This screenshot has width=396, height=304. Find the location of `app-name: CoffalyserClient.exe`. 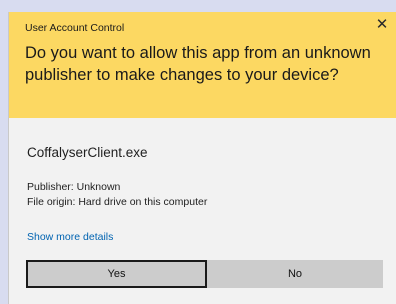

app-name: CoffalyserClient.exe is located at coordinates (87, 152).